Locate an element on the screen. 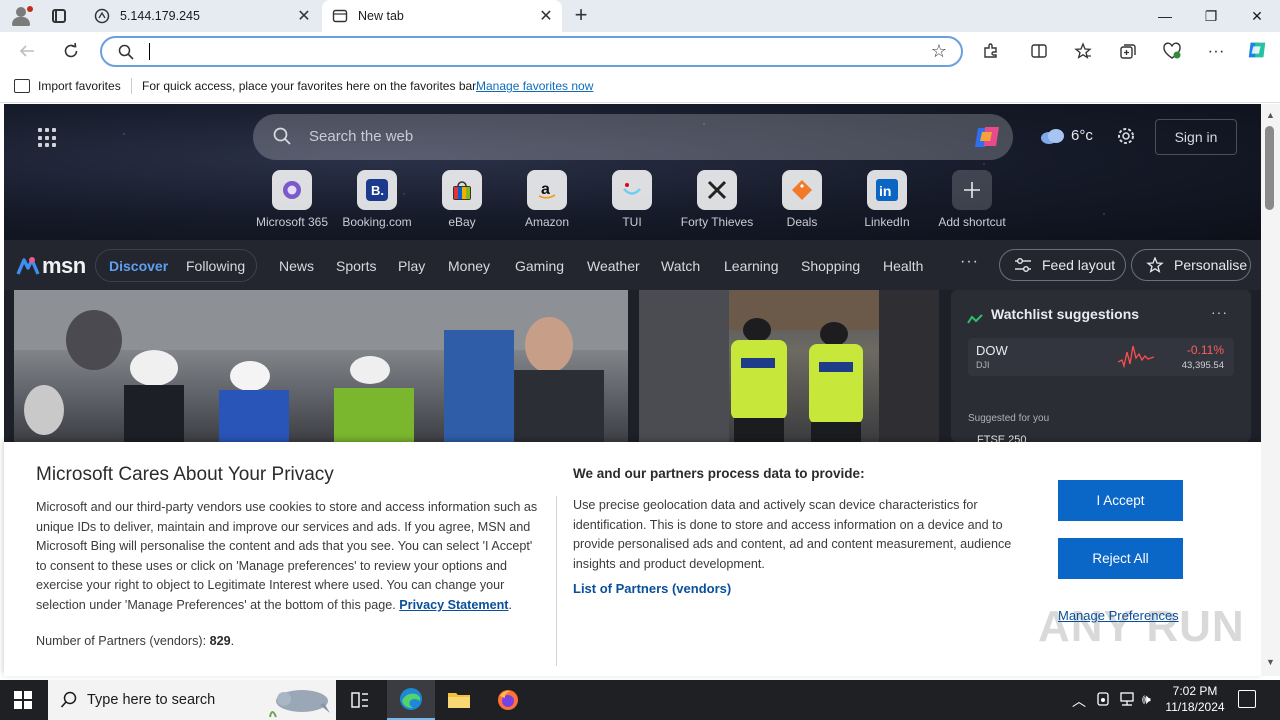  favorite-star-icon: ☆ is located at coordinates (939, 51).